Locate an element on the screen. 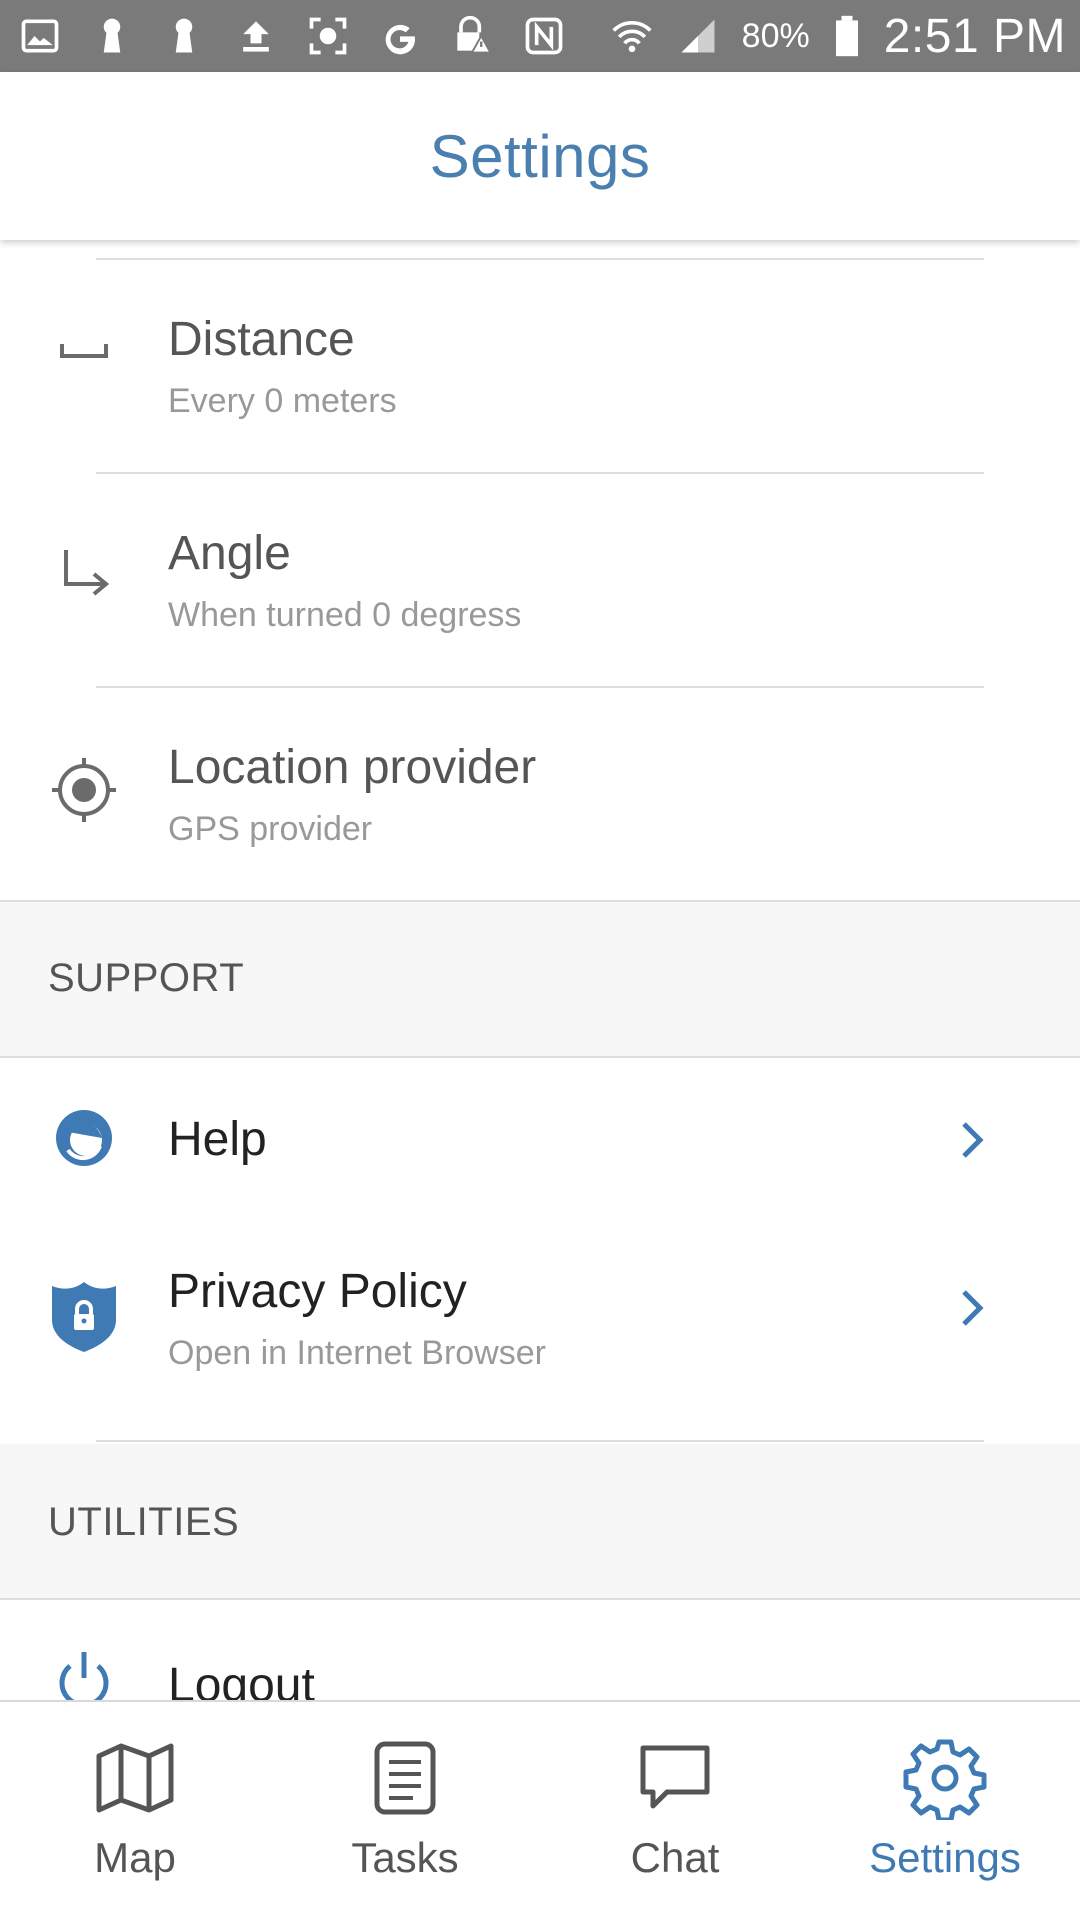 The width and height of the screenshot is (1080, 1920). lock-warning-icon is located at coordinates (472, 36).